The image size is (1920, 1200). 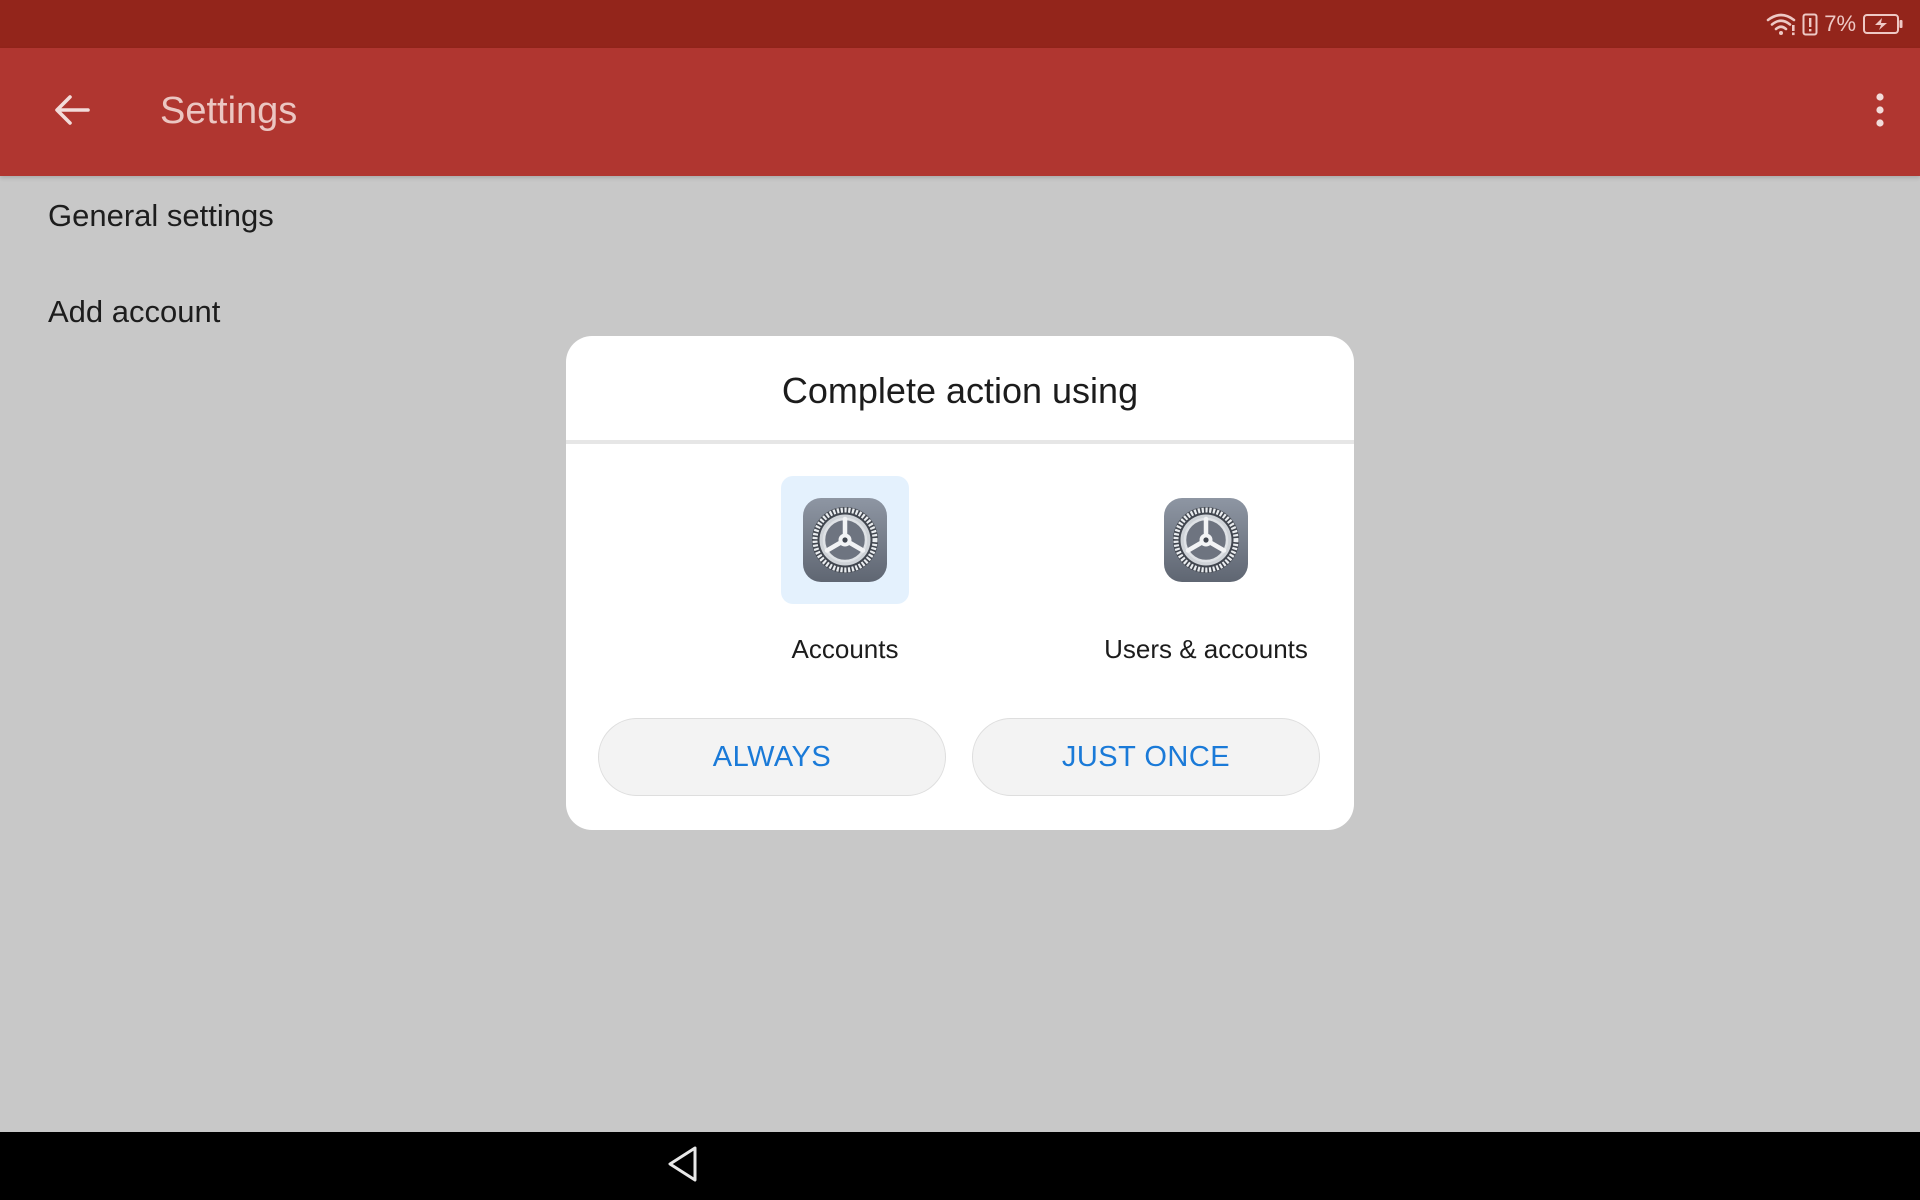 I want to click on more-vertical-icon, so click(x=1880, y=112).